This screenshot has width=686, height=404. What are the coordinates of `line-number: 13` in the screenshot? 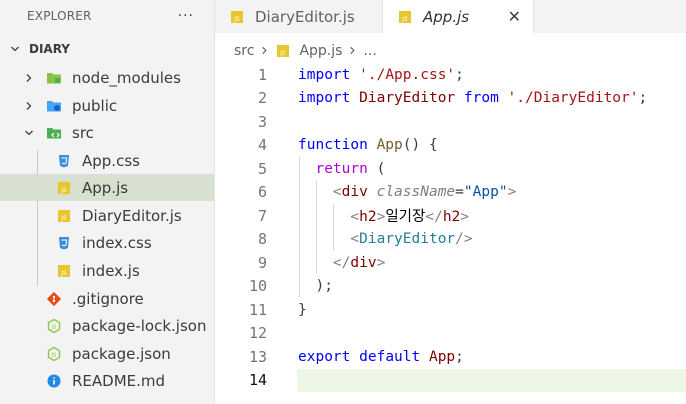 It's located at (257, 356).